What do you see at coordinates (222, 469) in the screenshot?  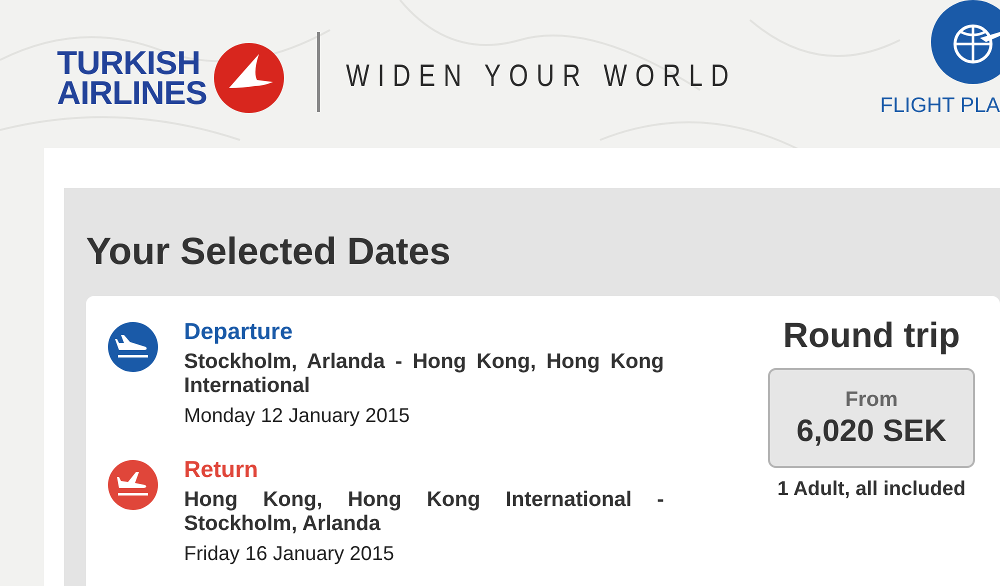 I see `leg-label: Return` at bounding box center [222, 469].